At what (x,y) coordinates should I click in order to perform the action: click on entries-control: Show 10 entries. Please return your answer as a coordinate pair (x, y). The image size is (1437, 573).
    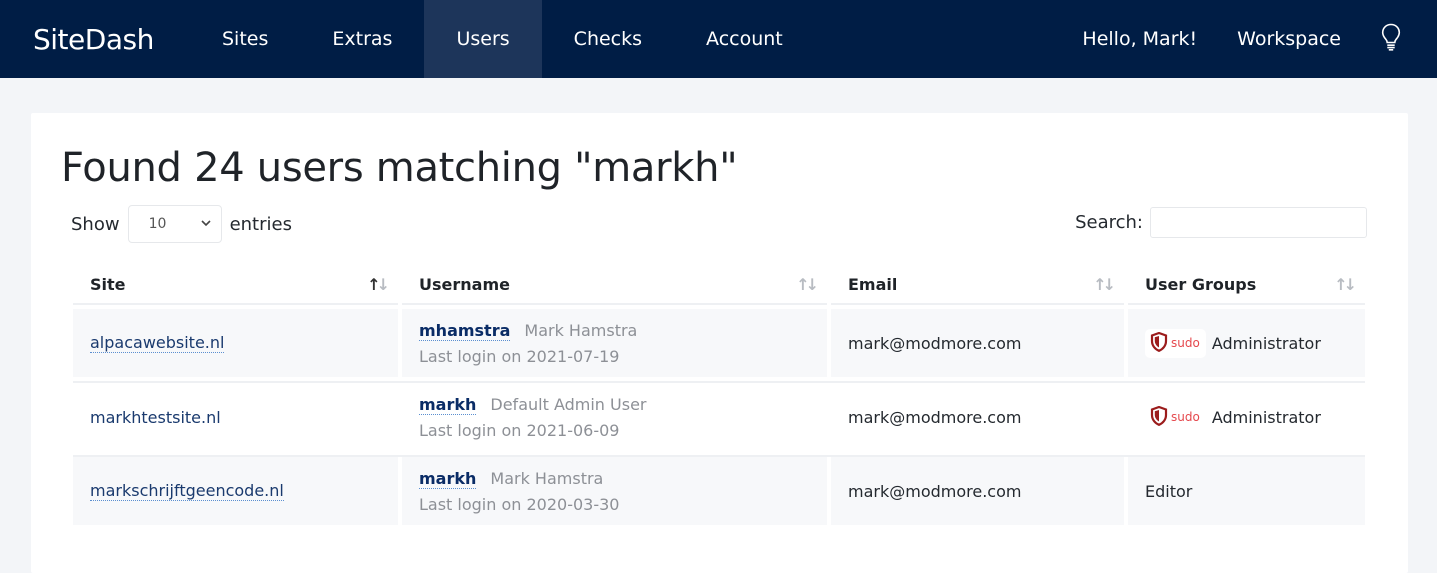
    Looking at the image, I should click on (181, 224).